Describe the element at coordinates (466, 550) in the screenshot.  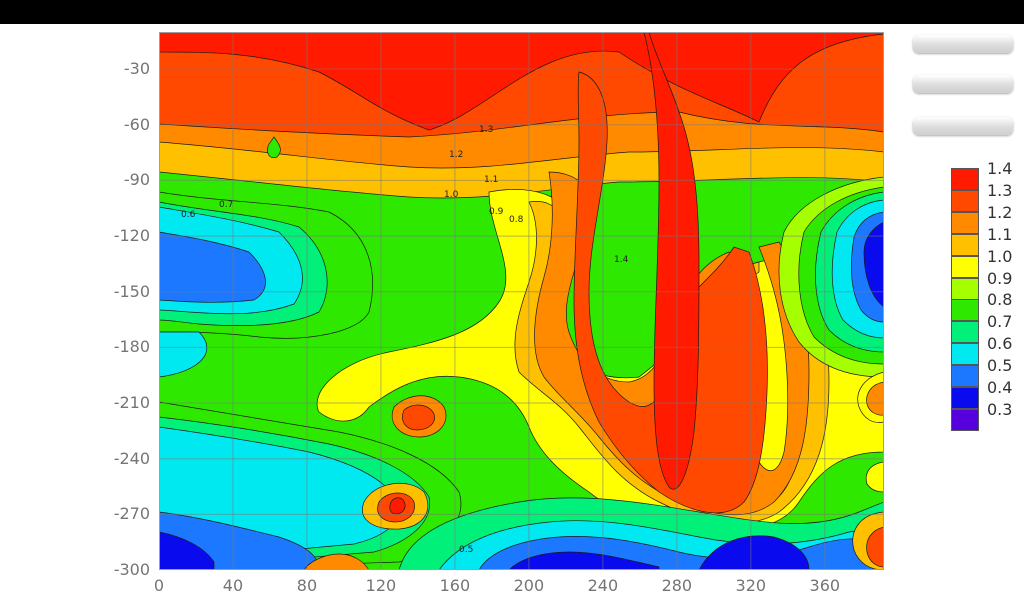
I see `contour-label-9: 0.5` at that location.